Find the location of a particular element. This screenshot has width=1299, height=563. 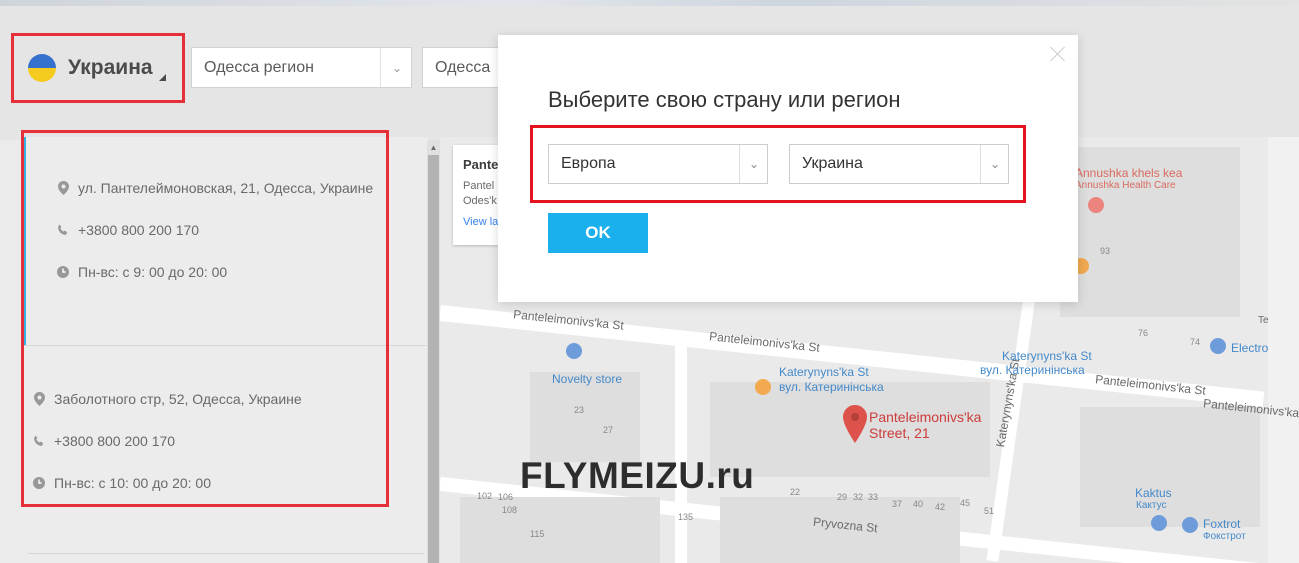

ok-button: OK is located at coordinates (598, 233).